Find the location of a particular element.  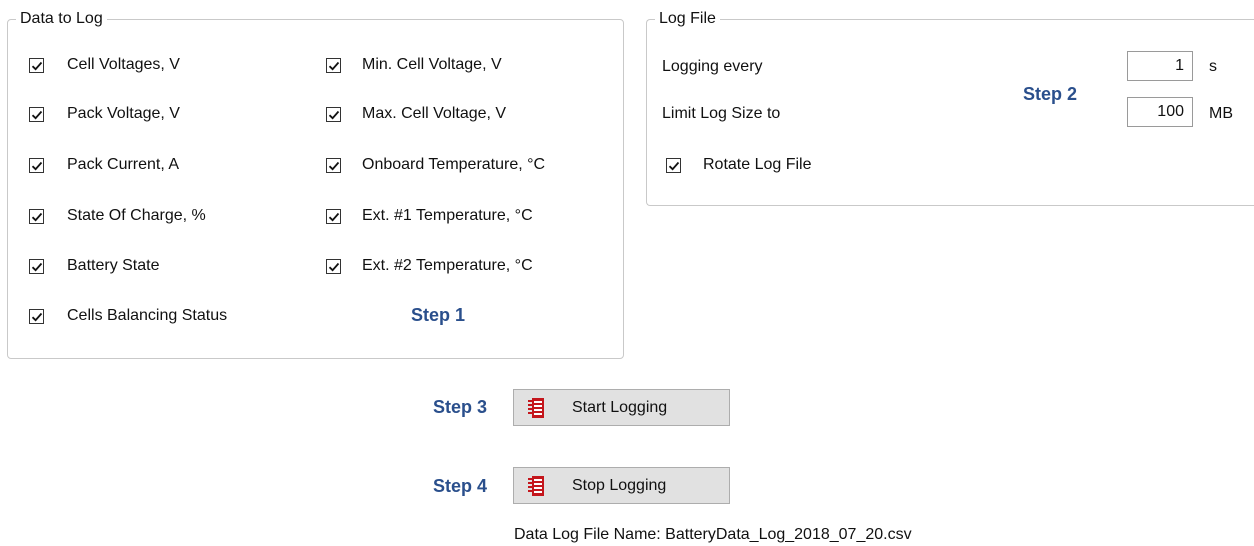

start-logging-label: Start Logging is located at coordinates (620, 407).